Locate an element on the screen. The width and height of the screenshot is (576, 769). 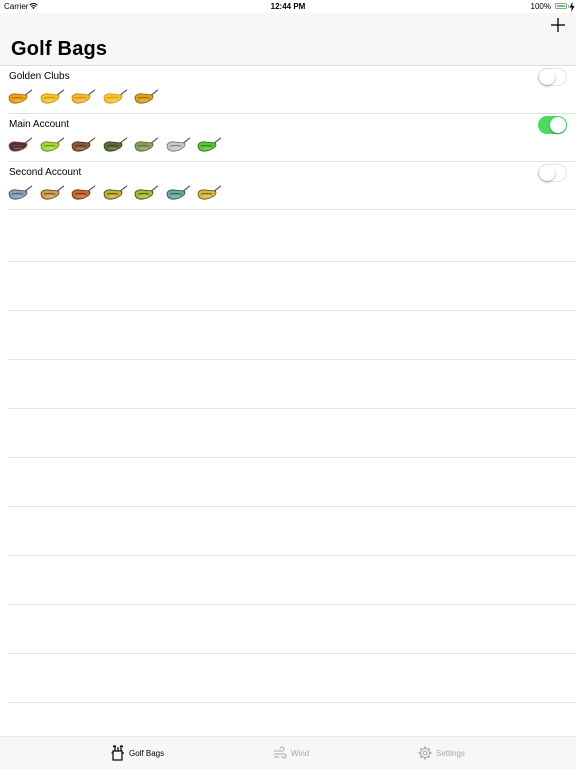
bag-row: Golden Clubs is located at coordinates (288, 90).